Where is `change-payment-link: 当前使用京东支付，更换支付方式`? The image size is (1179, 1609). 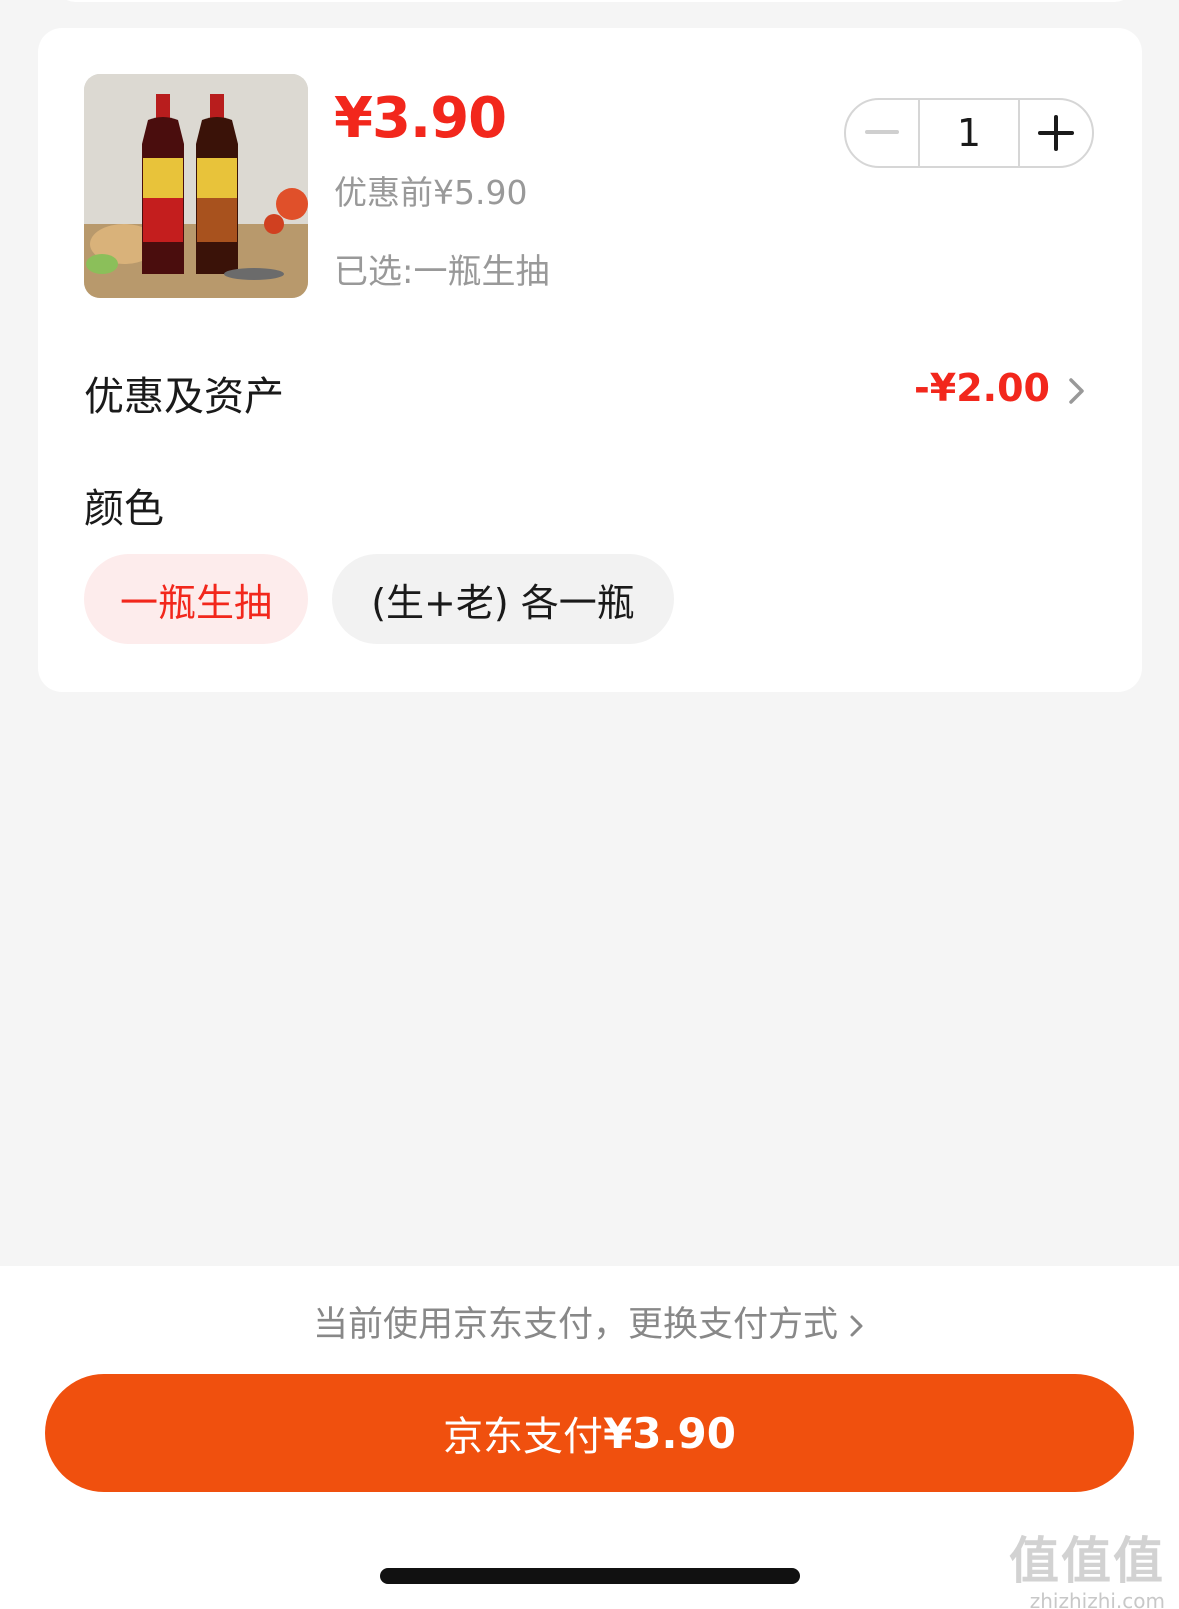
change-payment-link: 当前使用京东支付，更换支付方式 is located at coordinates (589, 1321).